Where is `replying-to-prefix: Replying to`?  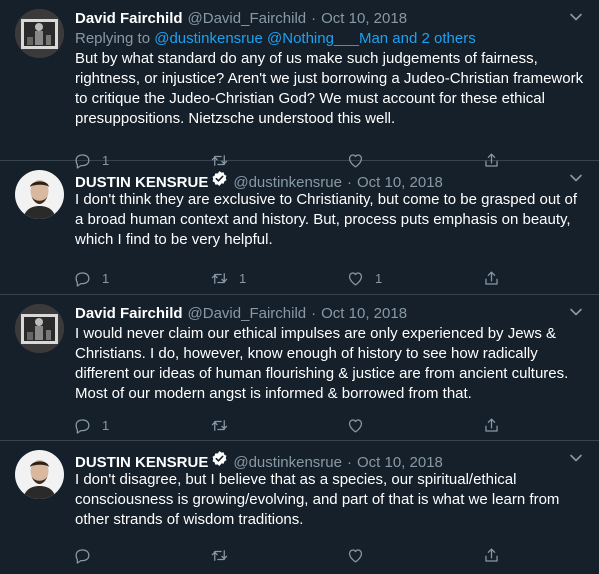 replying-to-prefix: Replying to is located at coordinates (115, 38).